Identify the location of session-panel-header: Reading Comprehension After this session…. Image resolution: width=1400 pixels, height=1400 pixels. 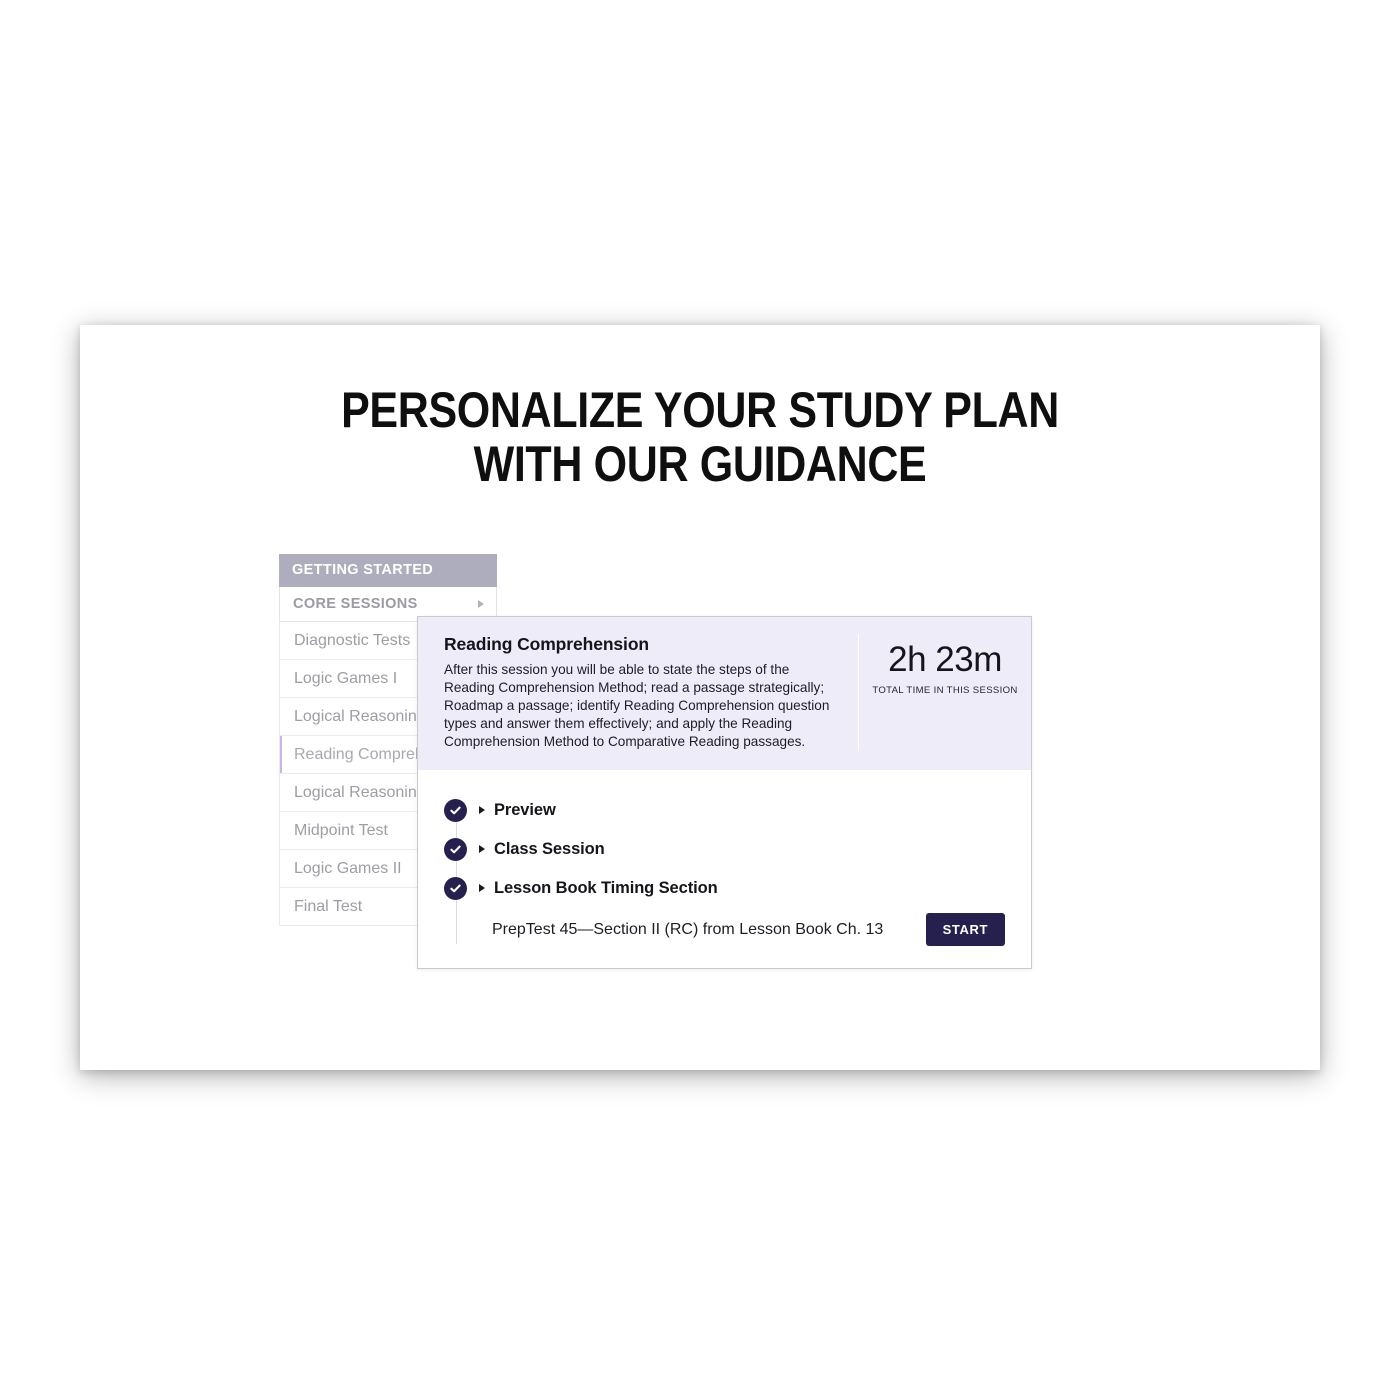
(724, 693).